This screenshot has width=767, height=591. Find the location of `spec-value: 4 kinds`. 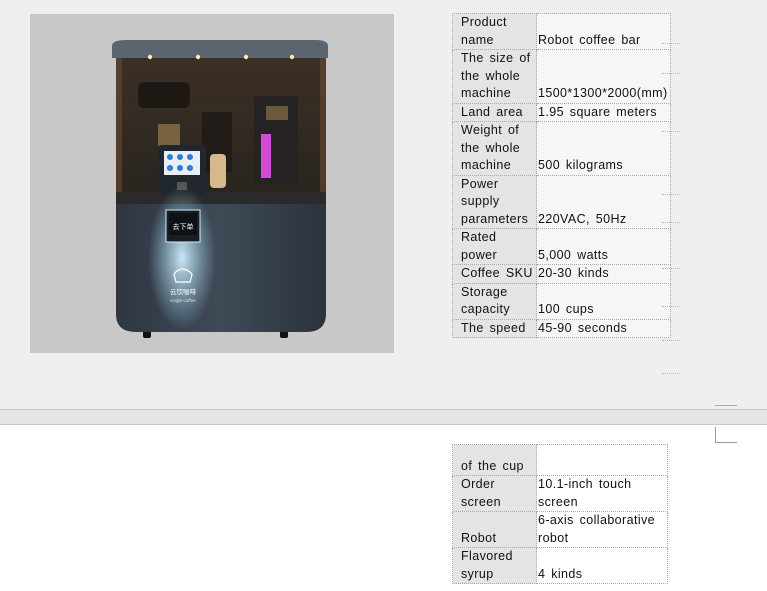

spec-value: 4 kinds is located at coordinates (602, 565).